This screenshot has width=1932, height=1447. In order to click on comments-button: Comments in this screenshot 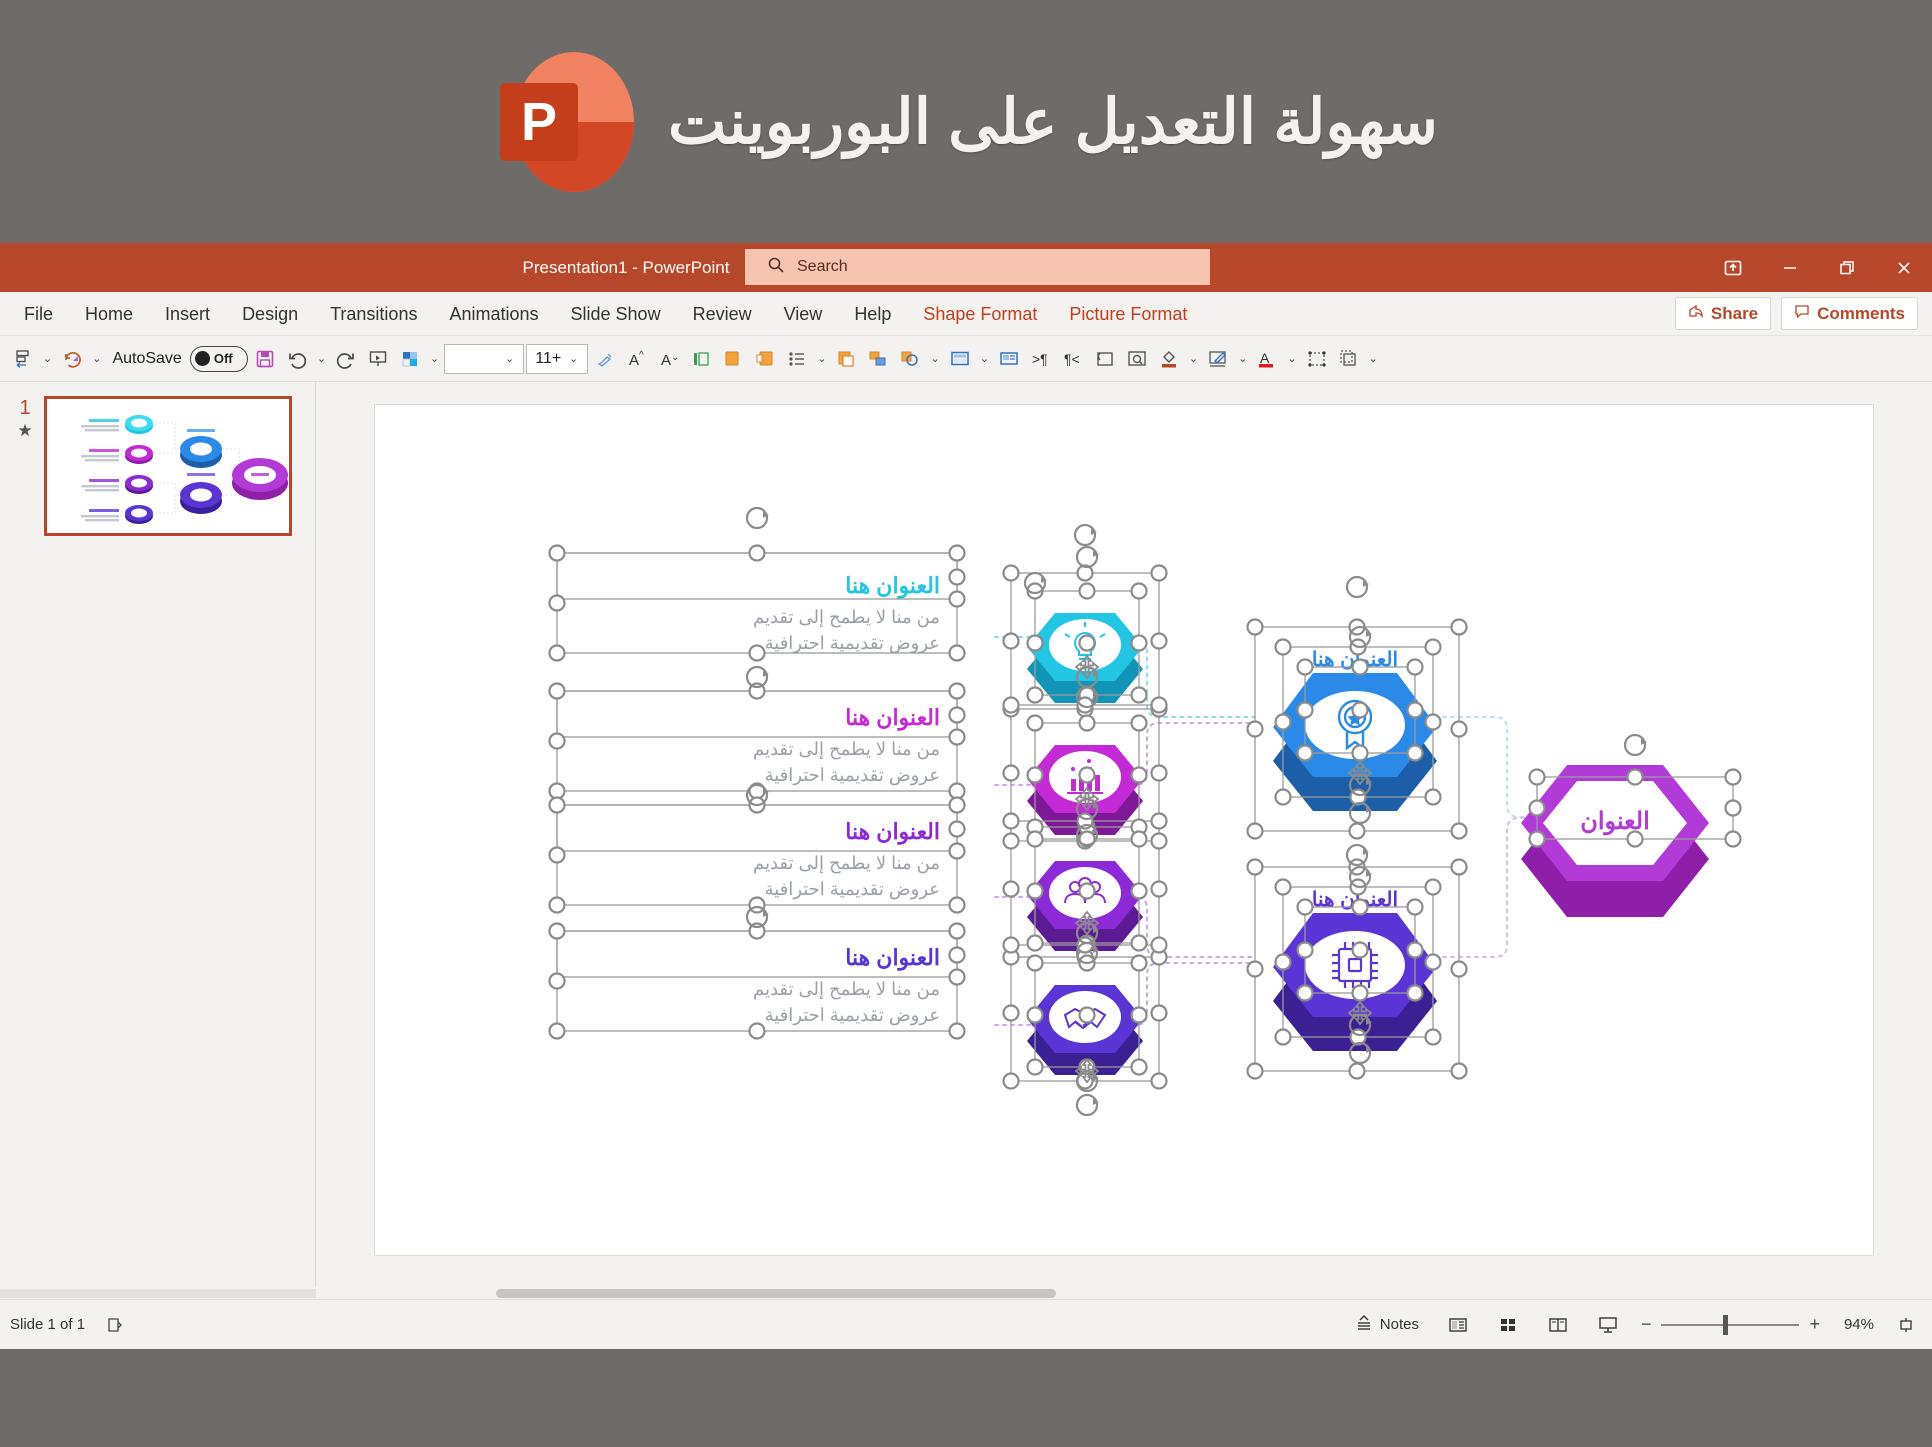, I will do `click(1849, 313)`.